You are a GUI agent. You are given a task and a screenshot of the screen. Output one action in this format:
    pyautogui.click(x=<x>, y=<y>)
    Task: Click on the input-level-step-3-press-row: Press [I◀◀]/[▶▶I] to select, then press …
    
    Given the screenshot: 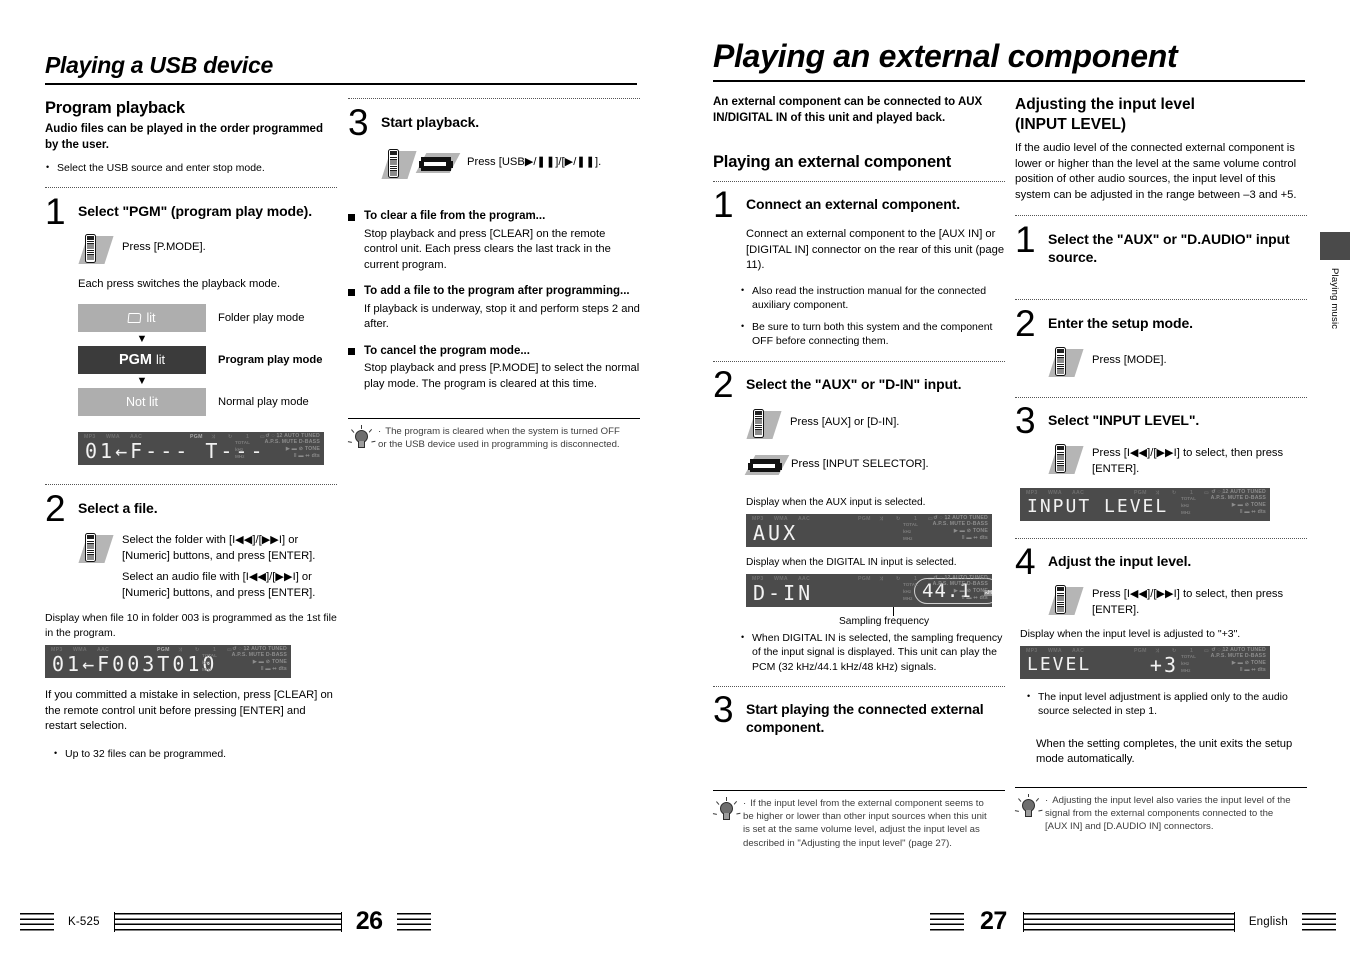 What is the action you would take?
    pyautogui.click(x=1177, y=459)
    